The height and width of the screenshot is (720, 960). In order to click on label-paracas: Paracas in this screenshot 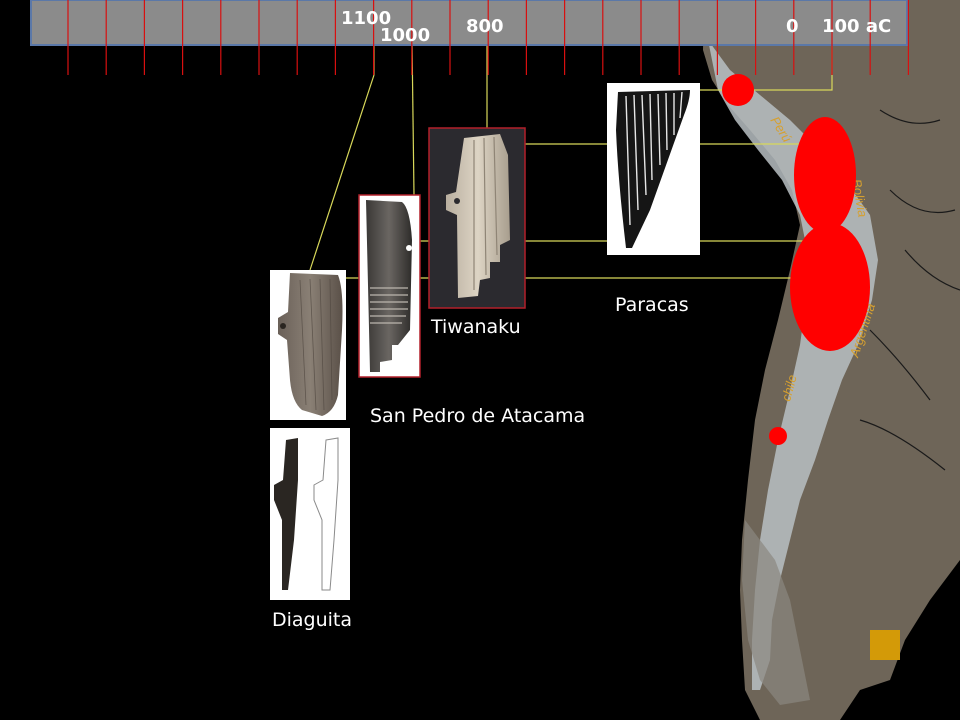, I will do `click(652, 305)`.